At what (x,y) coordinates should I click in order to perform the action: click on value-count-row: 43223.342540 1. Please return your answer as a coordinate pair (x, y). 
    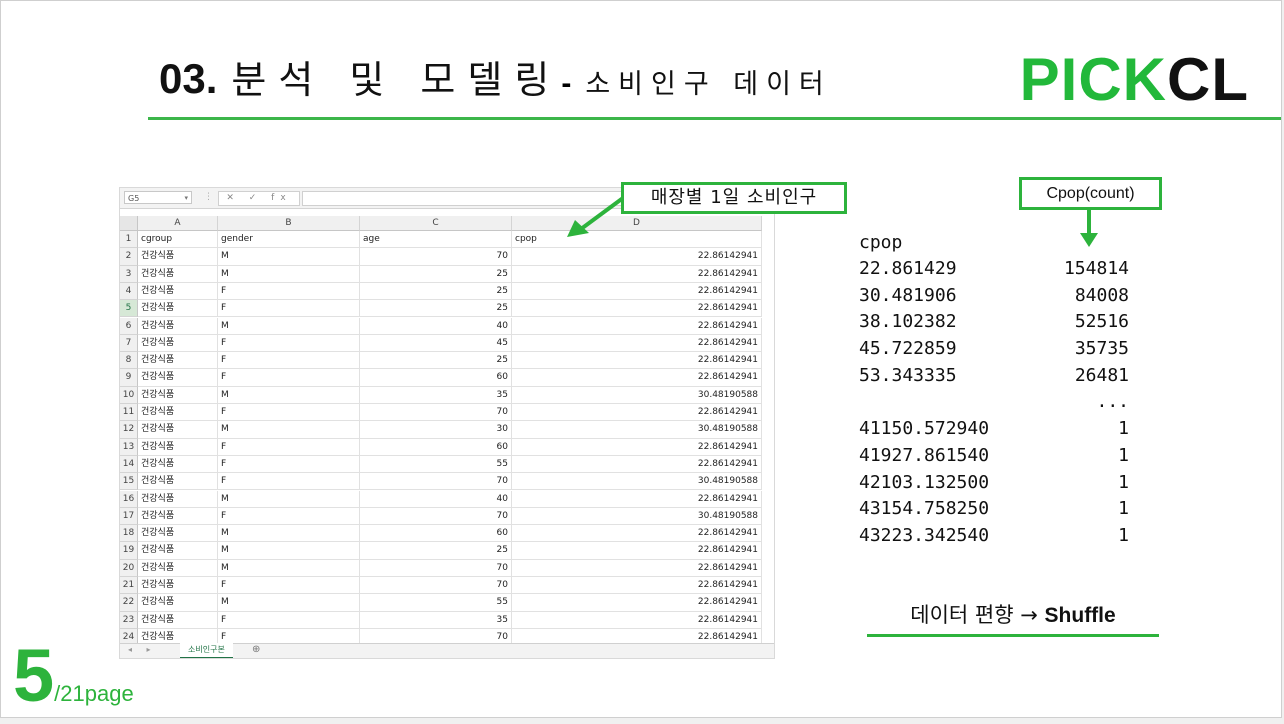
    Looking at the image, I should click on (994, 536).